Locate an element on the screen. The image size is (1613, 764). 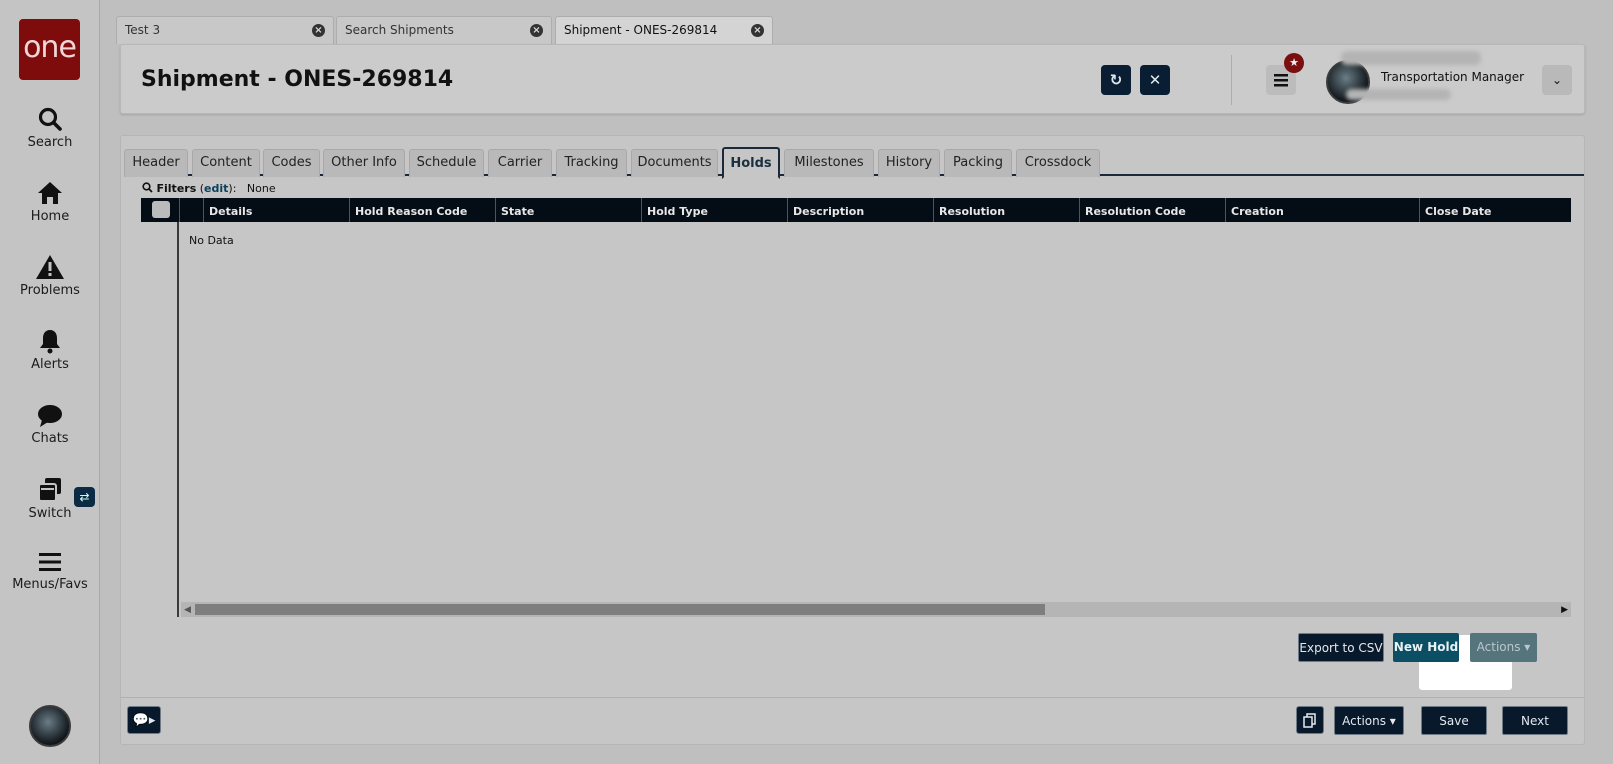
tab-milestones: Milestones is located at coordinates (829, 163).